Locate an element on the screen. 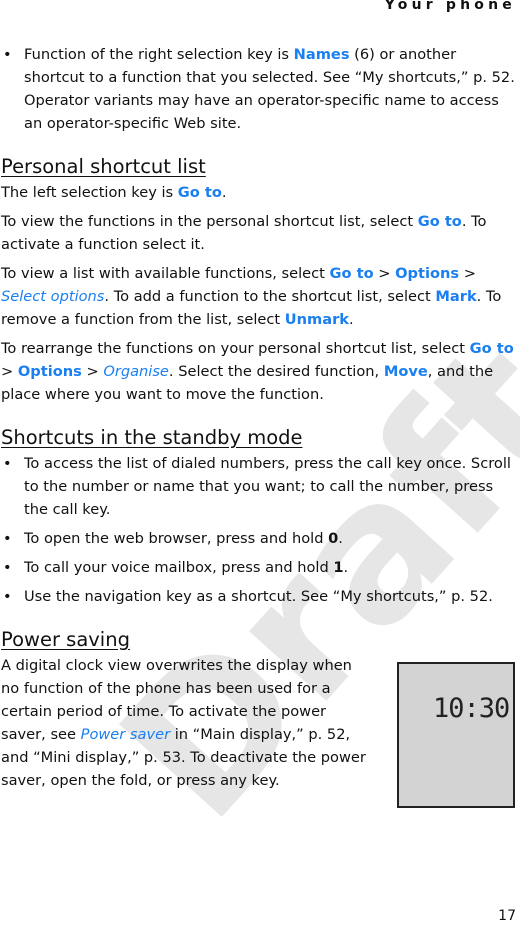  clock-time: 10:30 is located at coordinates (471, 708).